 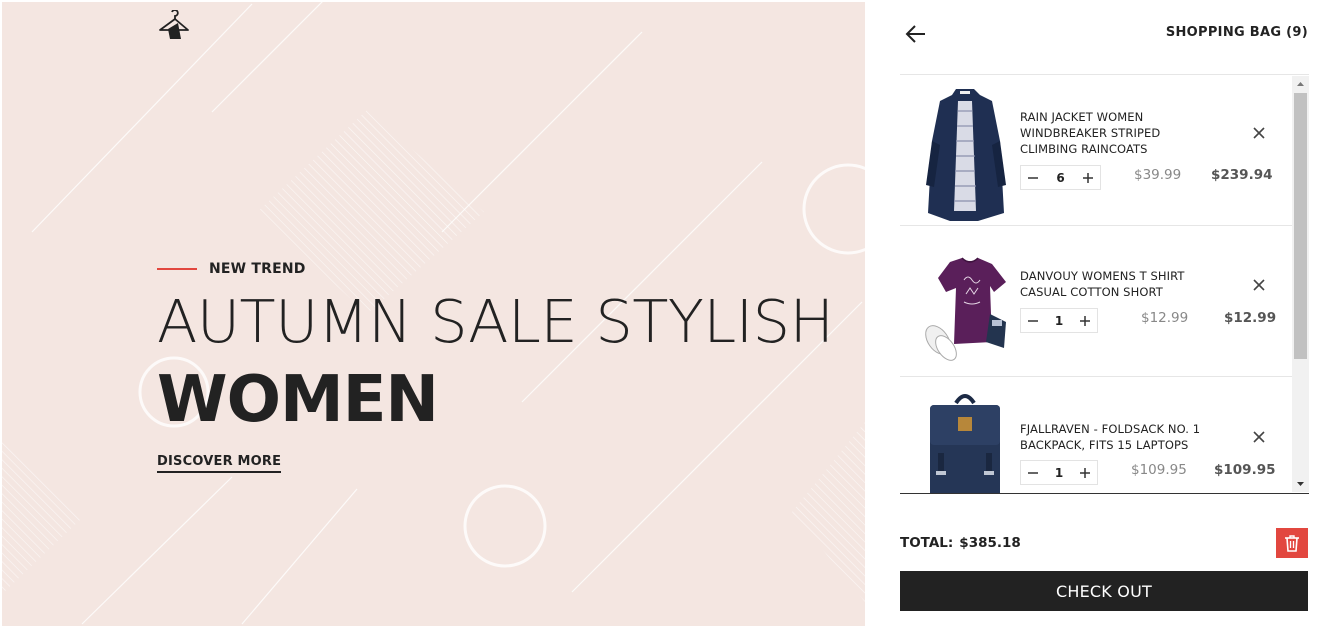 I want to click on hero-headline: AUTUMN SALE STYLISH, so click(x=495, y=321).